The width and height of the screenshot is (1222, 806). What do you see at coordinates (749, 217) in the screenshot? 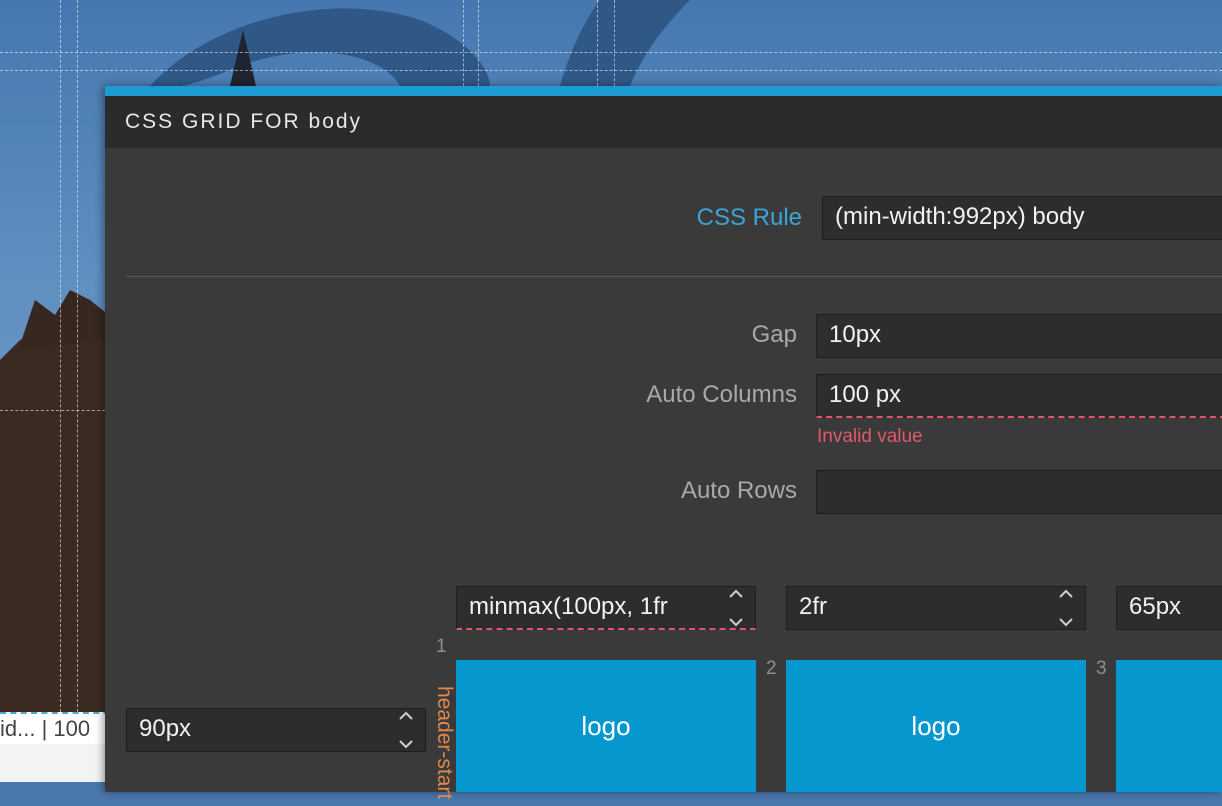
I see `css-rule-label: CSS Rule` at bounding box center [749, 217].